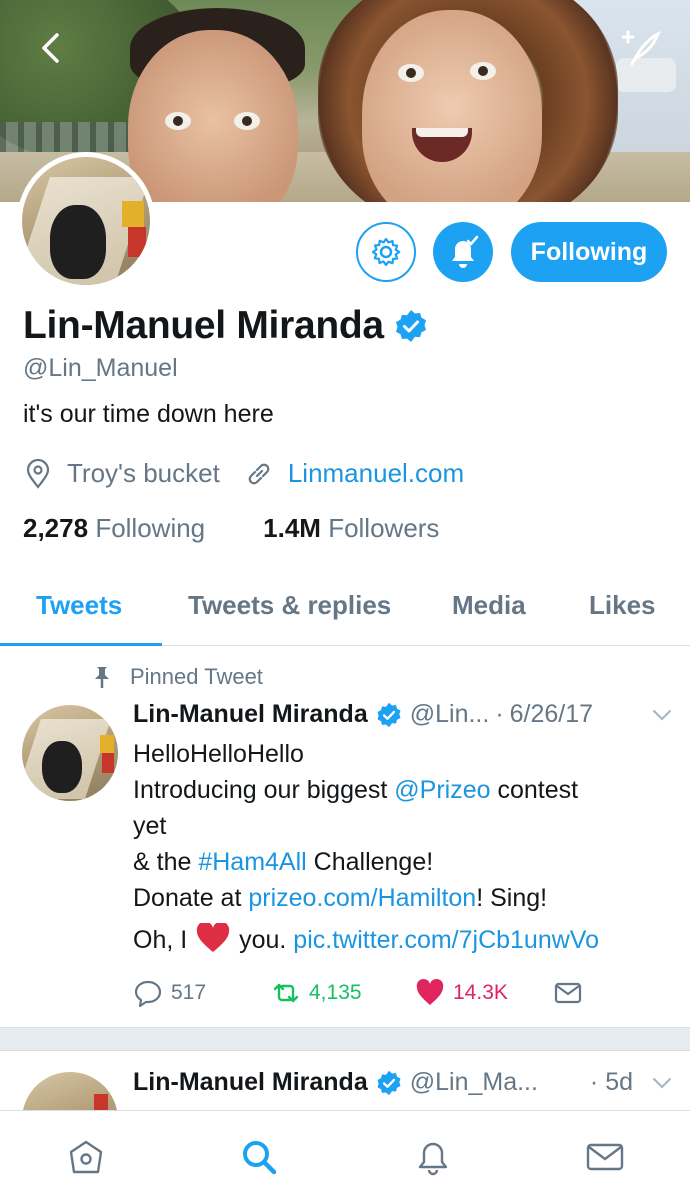  I want to click on notifications-icon, so click(433, 1159).